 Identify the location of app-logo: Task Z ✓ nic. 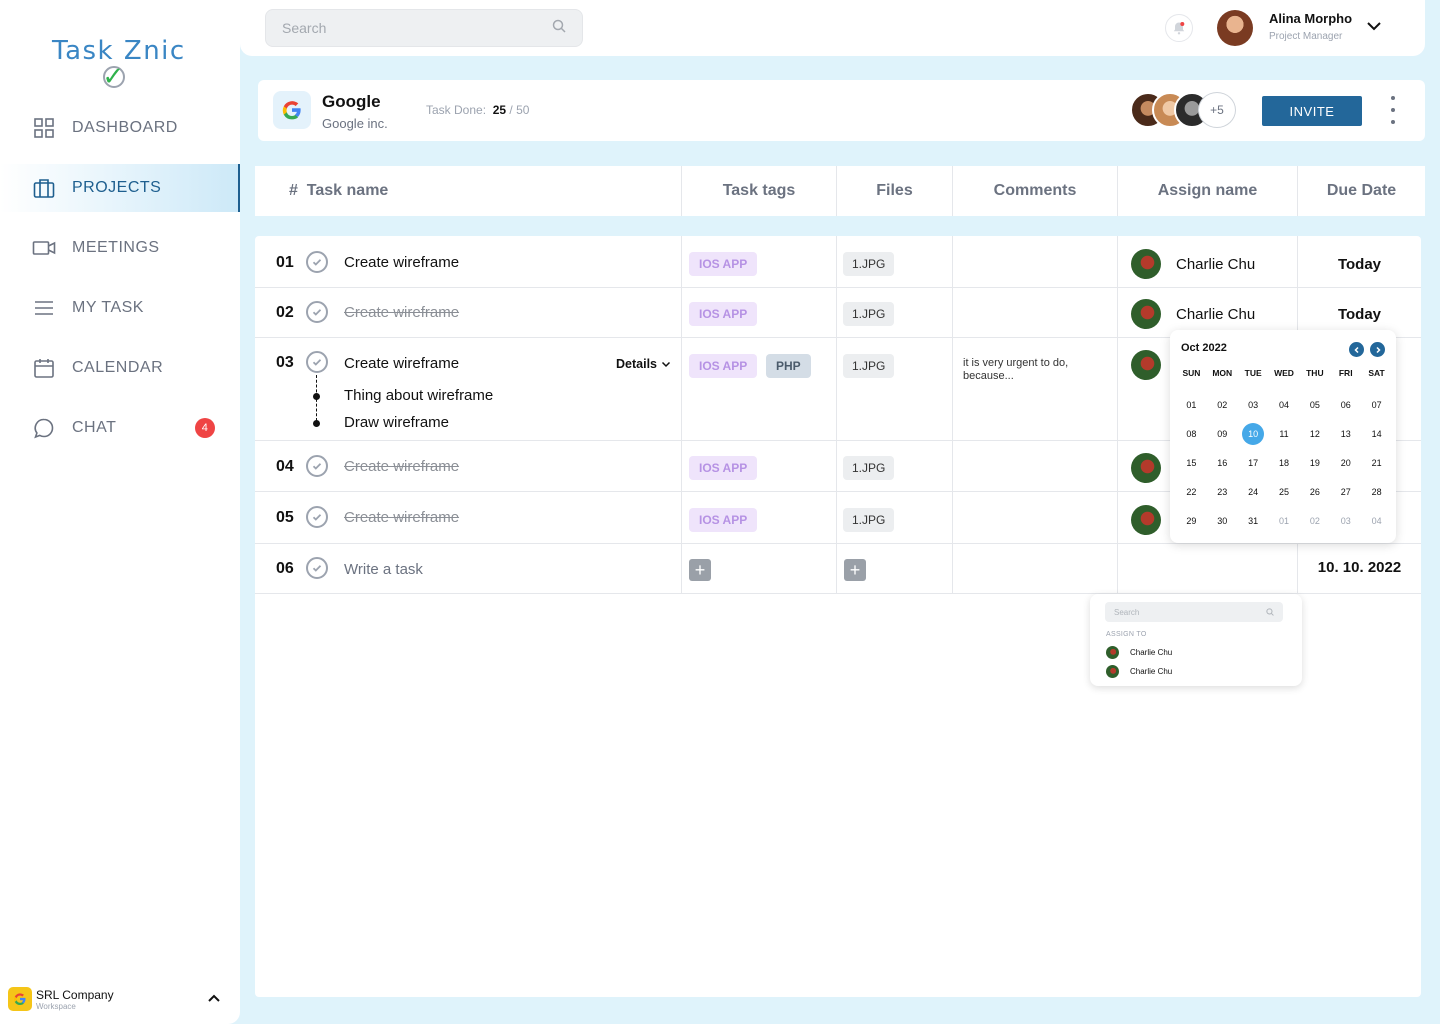
(119, 64).